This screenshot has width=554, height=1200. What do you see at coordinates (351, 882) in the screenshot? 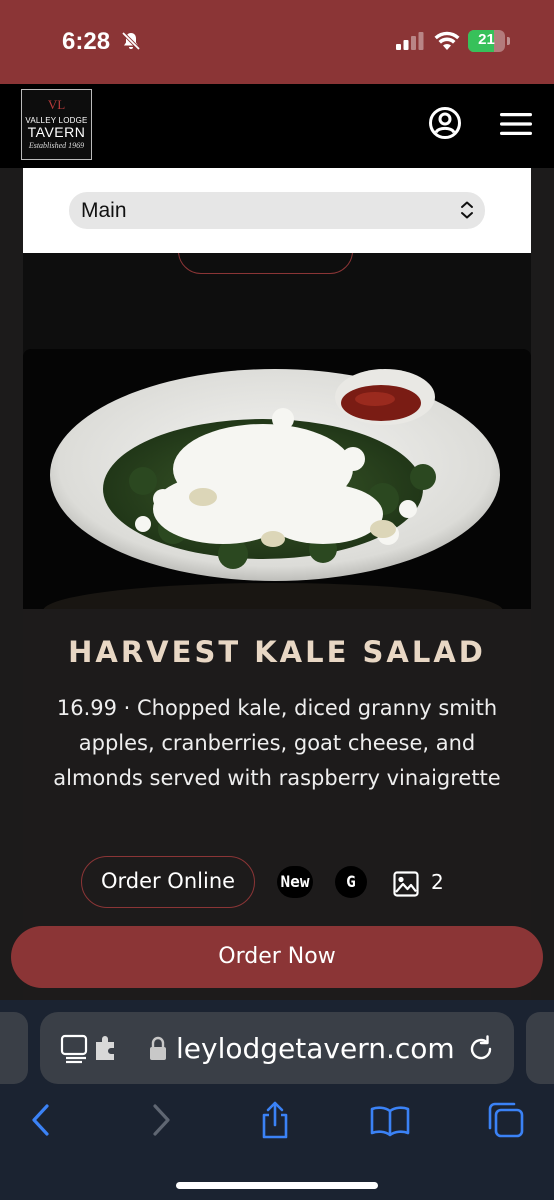
I see `gluten-free-badge: G` at bounding box center [351, 882].